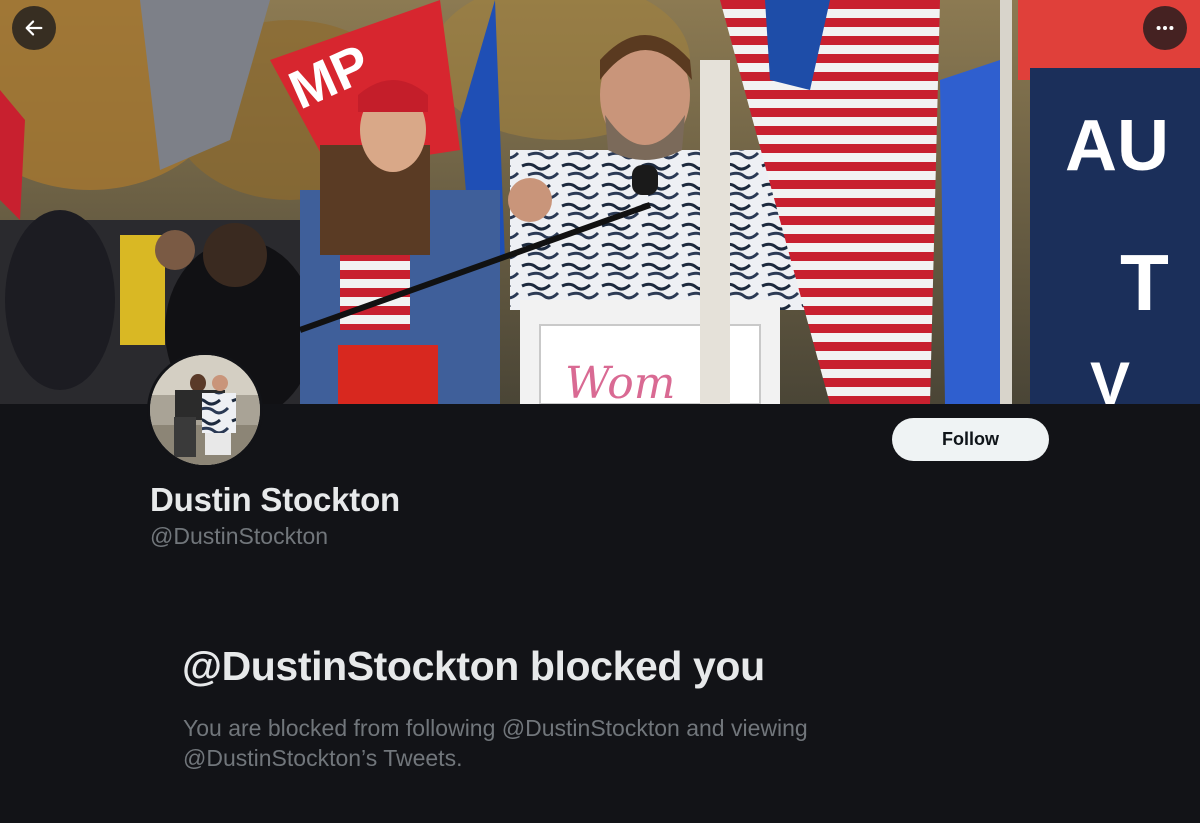  Describe the element at coordinates (1110, 377) in the screenshot. I see `svg-text: V` at that location.